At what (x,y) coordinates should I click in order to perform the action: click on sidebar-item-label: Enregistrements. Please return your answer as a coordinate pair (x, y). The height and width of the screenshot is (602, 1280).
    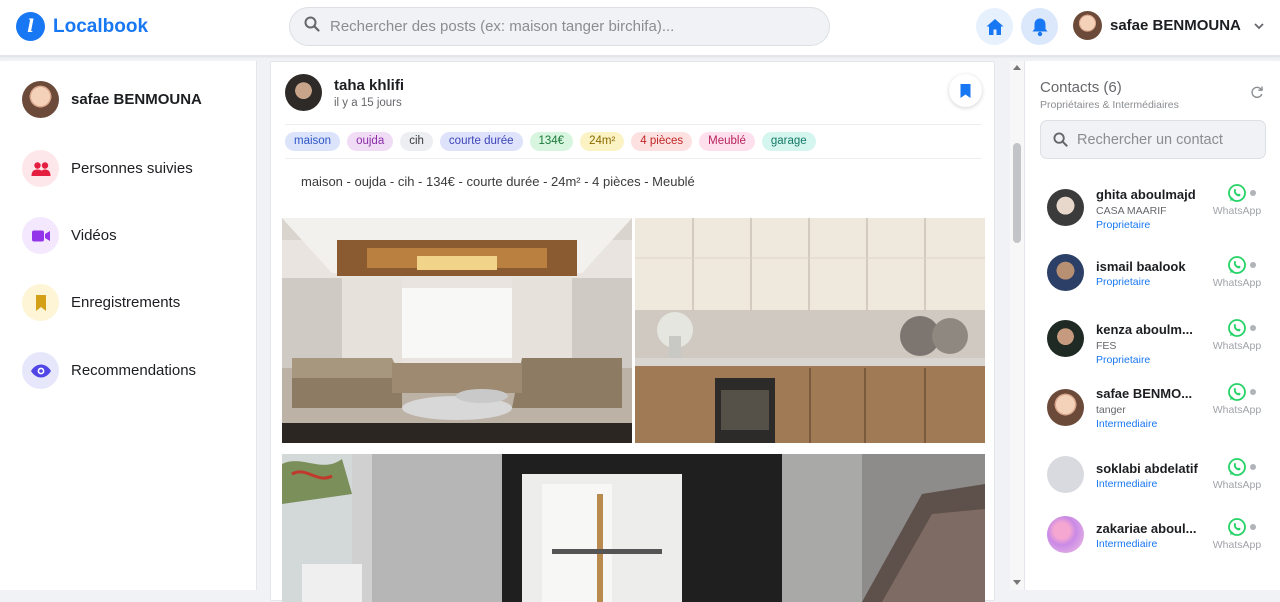
    Looking at the image, I should click on (126, 302).